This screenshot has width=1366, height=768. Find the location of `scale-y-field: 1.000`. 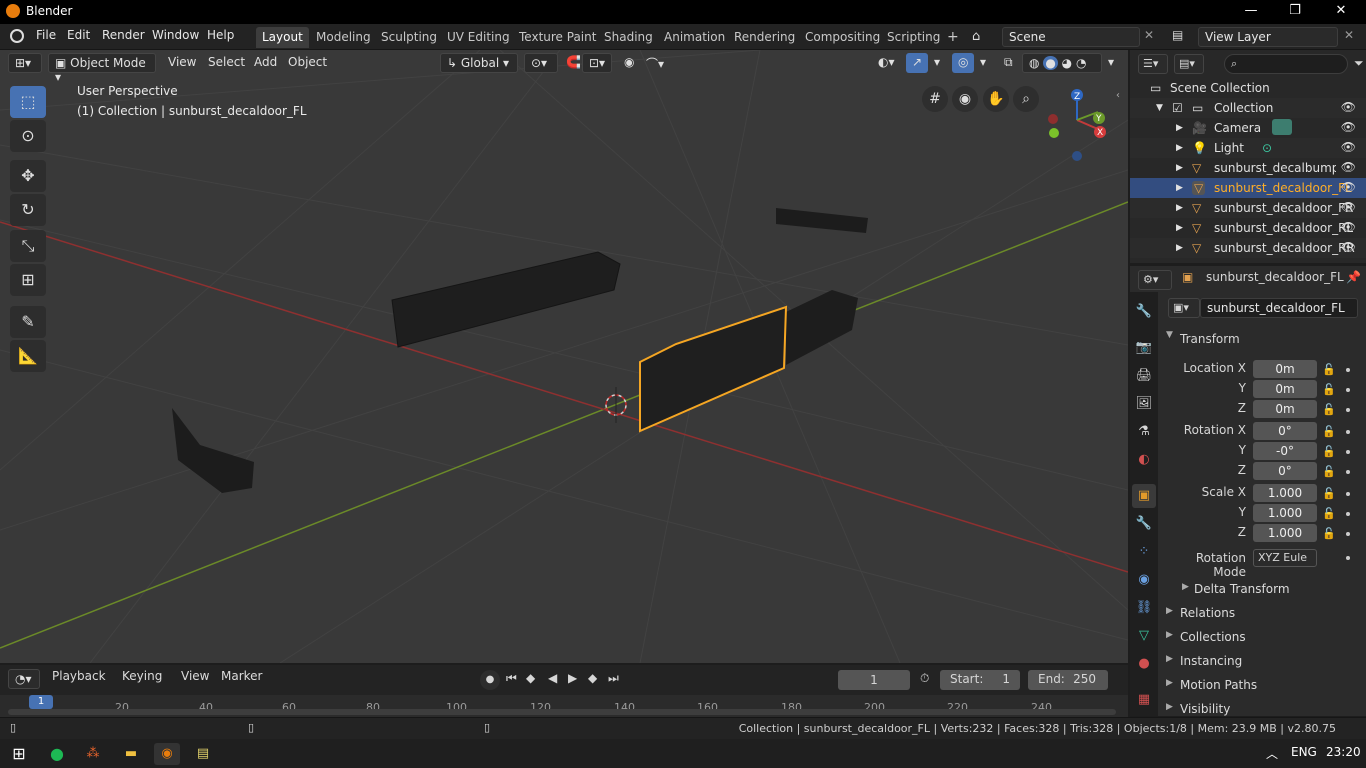

scale-y-field: 1.000 is located at coordinates (1285, 513).